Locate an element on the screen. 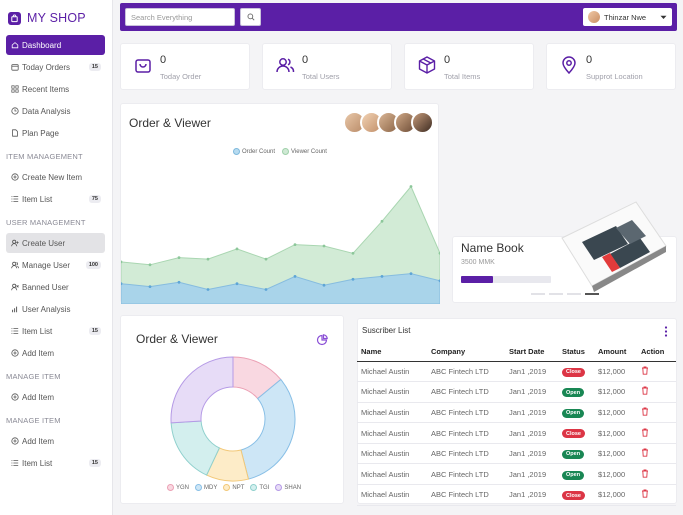  legend-item: MDY is located at coordinates (206, 487).